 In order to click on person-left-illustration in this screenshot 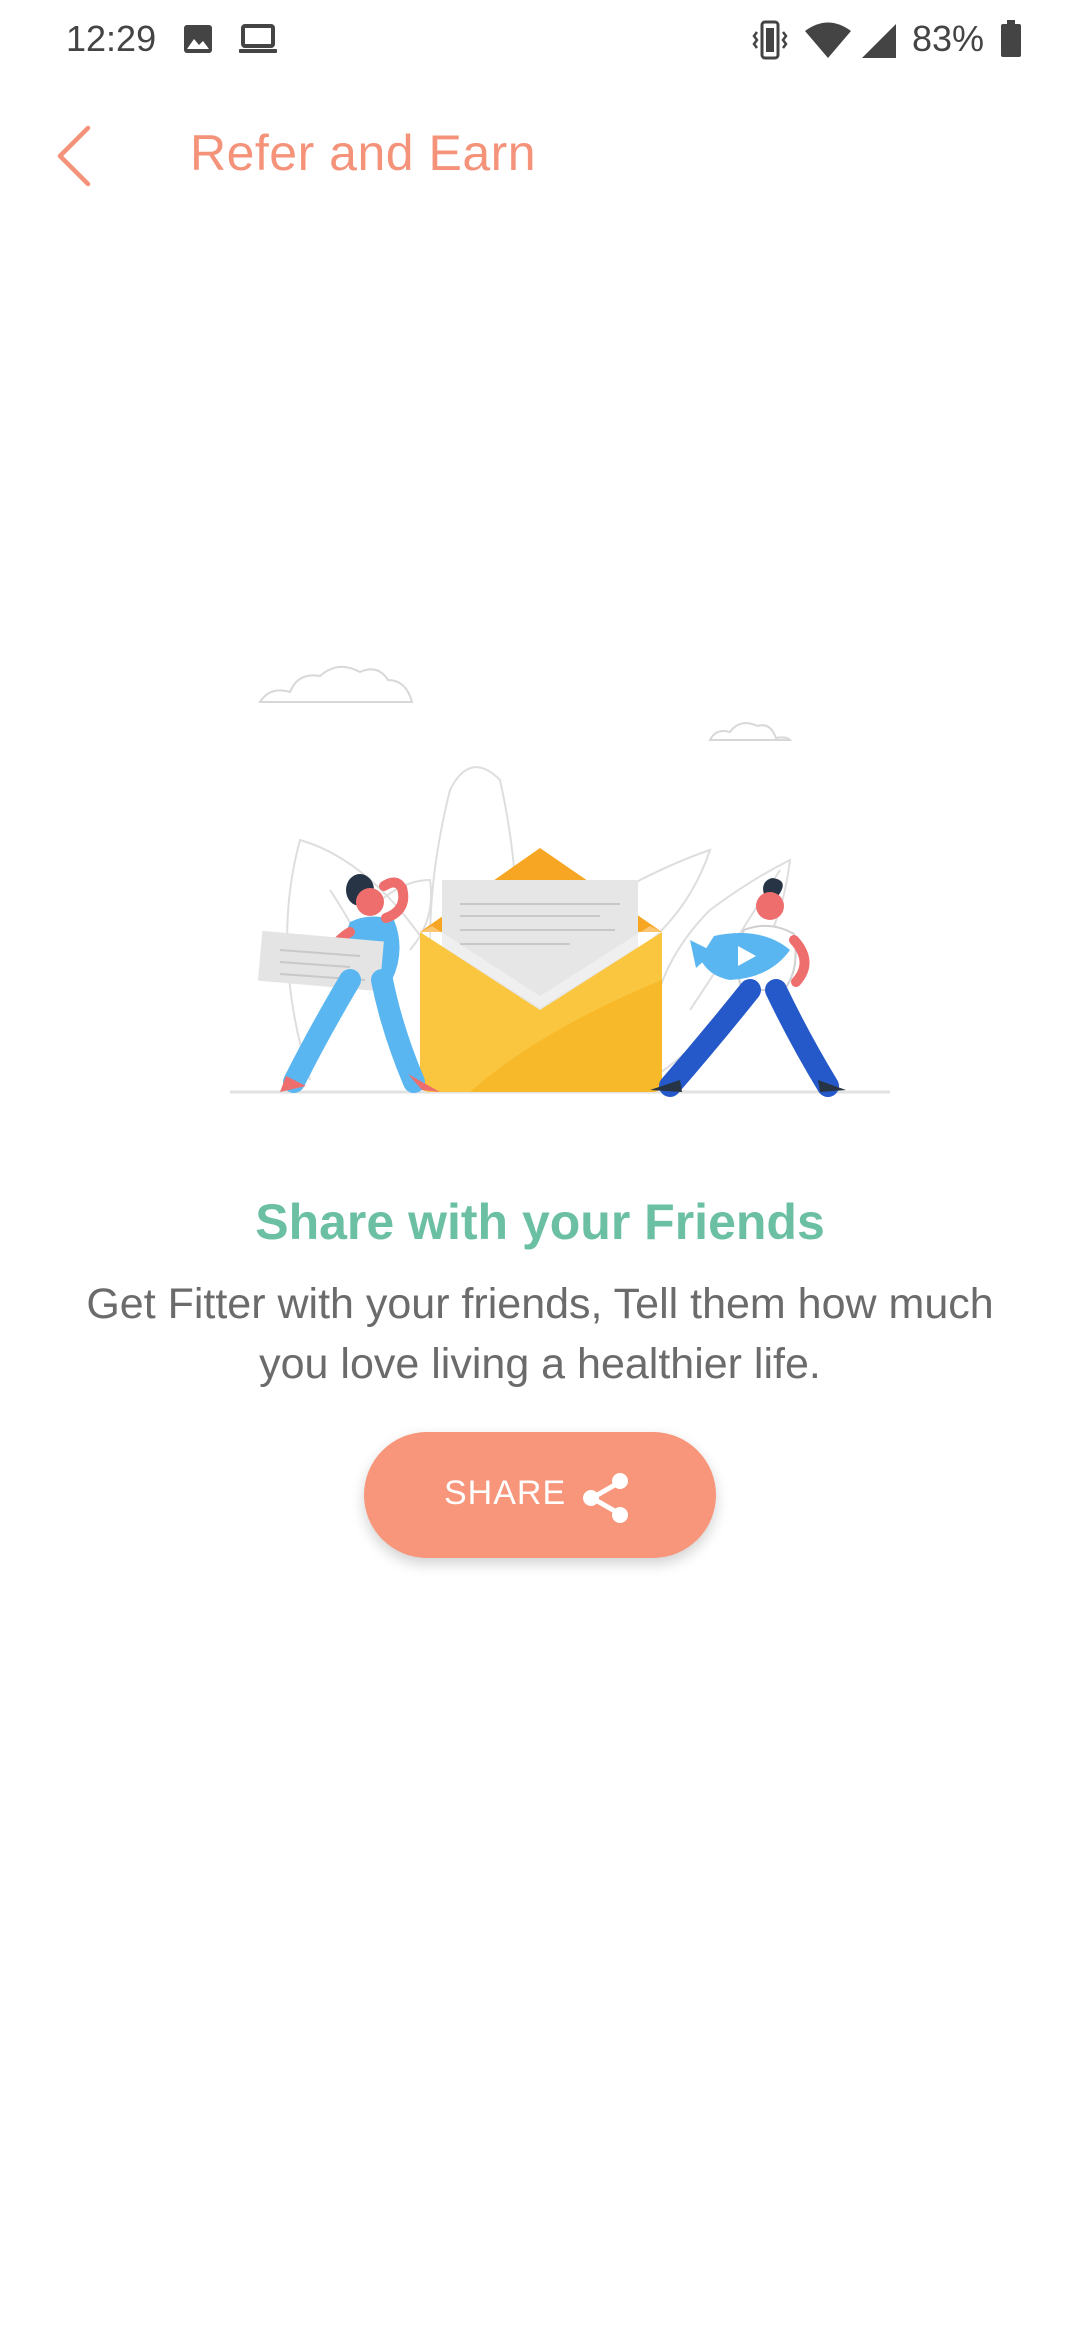, I will do `click(348, 983)`.